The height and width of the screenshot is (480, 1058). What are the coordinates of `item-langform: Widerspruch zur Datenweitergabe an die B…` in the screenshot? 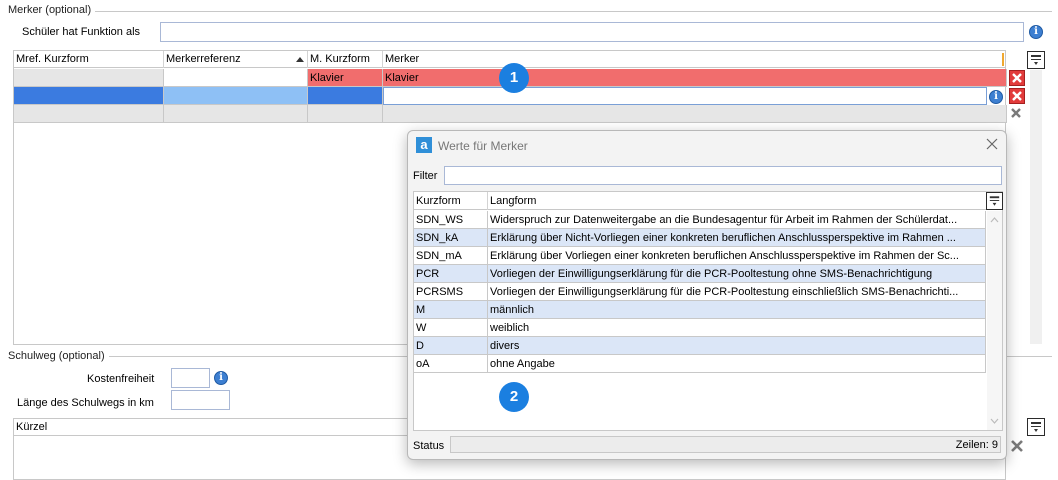 It's located at (737, 220).